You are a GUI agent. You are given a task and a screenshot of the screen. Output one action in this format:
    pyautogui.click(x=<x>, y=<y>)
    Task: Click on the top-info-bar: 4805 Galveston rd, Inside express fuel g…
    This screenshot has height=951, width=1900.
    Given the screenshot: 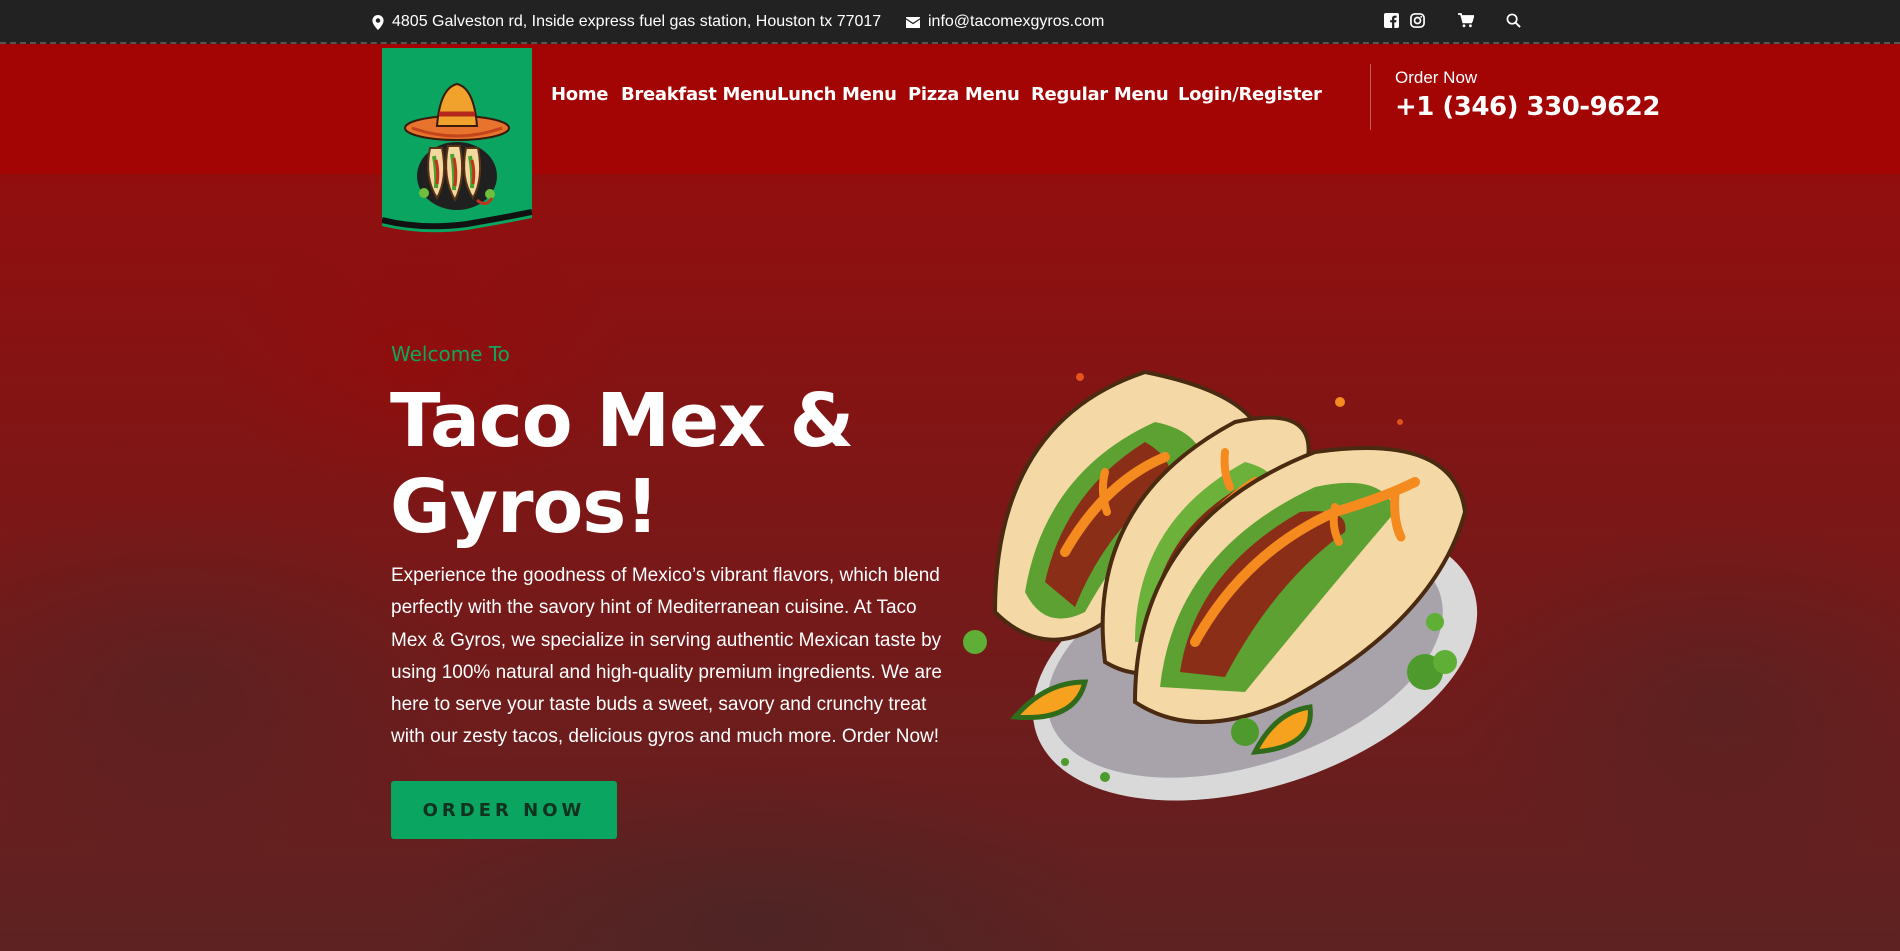 What is the action you would take?
    pyautogui.click(x=950, y=22)
    